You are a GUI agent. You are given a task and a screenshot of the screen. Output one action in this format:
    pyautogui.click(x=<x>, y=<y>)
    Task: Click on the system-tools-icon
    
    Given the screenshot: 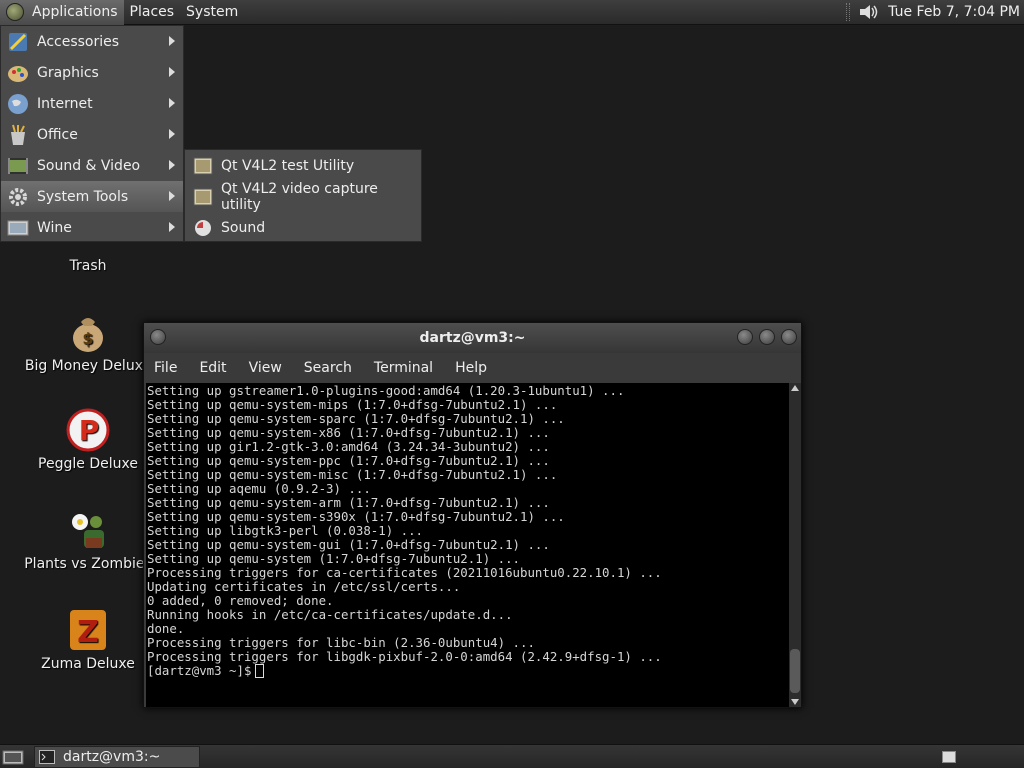 What is the action you would take?
    pyautogui.click(x=18, y=196)
    